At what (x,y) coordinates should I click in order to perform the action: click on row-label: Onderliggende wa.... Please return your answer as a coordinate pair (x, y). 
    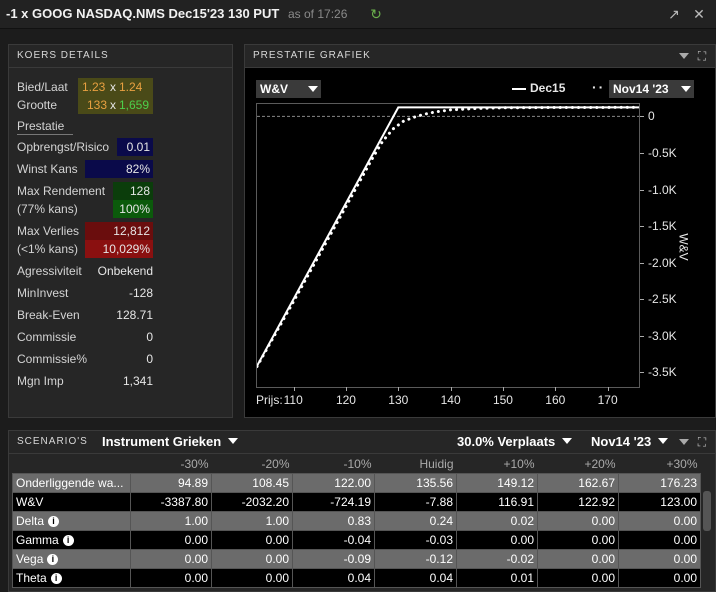
    Looking at the image, I should click on (70, 483).